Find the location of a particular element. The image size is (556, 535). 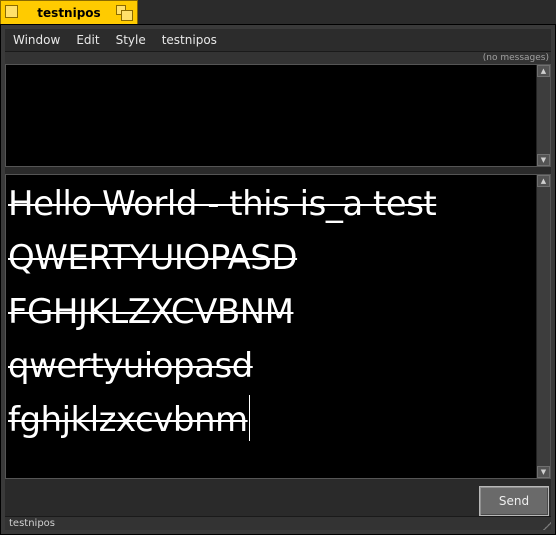

status-bar: testnipos is located at coordinates (278, 523).